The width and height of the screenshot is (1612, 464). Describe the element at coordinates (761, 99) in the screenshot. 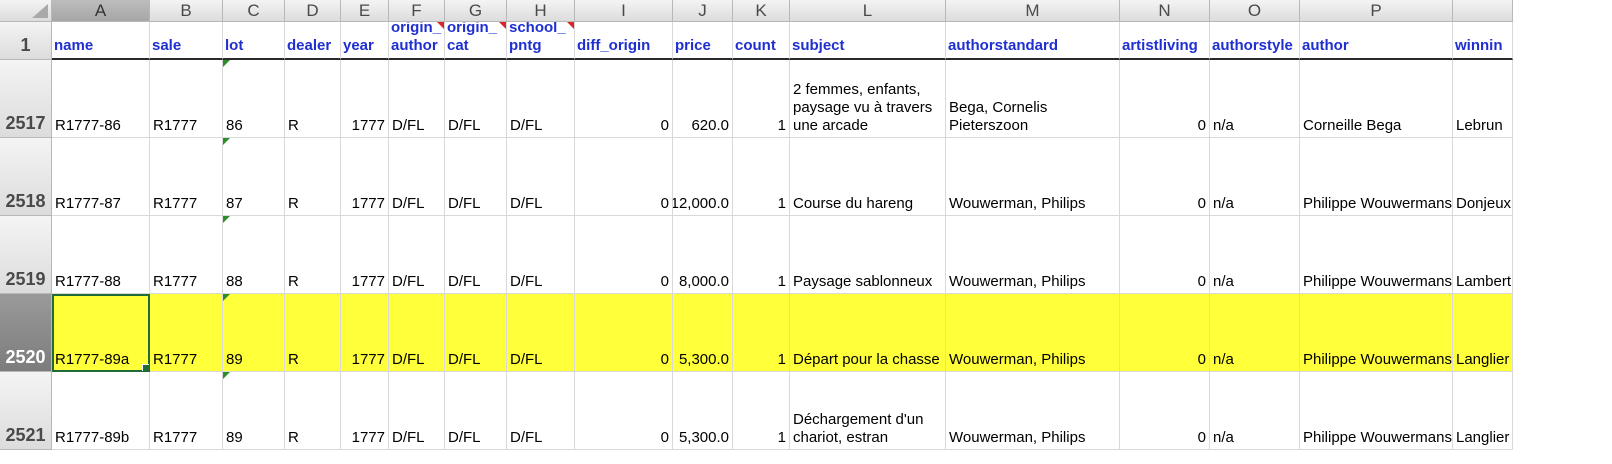

I see `cell-k2517: 1` at that location.